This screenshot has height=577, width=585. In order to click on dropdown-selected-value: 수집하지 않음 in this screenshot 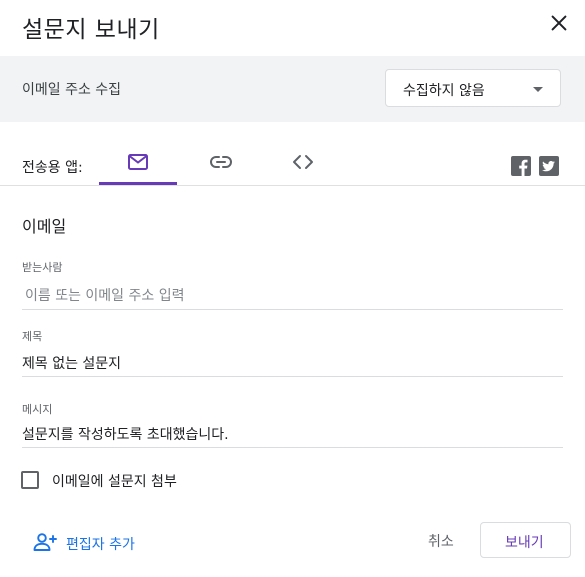, I will do `click(444, 91)`.